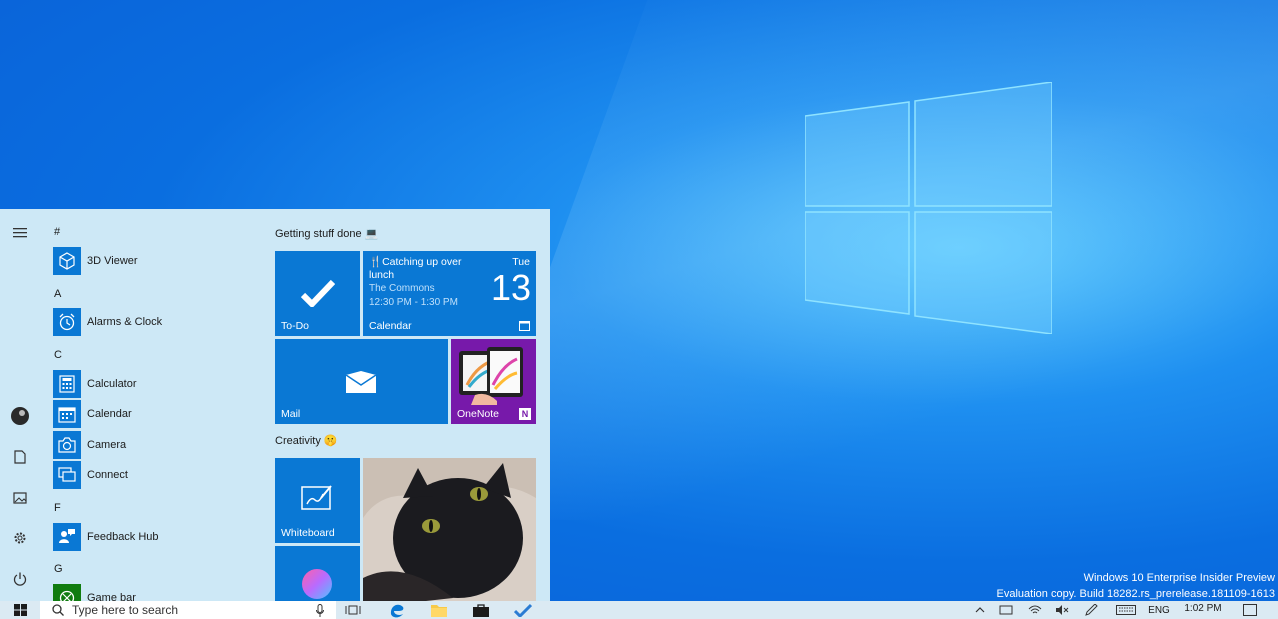  What do you see at coordinates (20, 538) in the screenshot?
I see `settings-icon` at bounding box center [20, 538].